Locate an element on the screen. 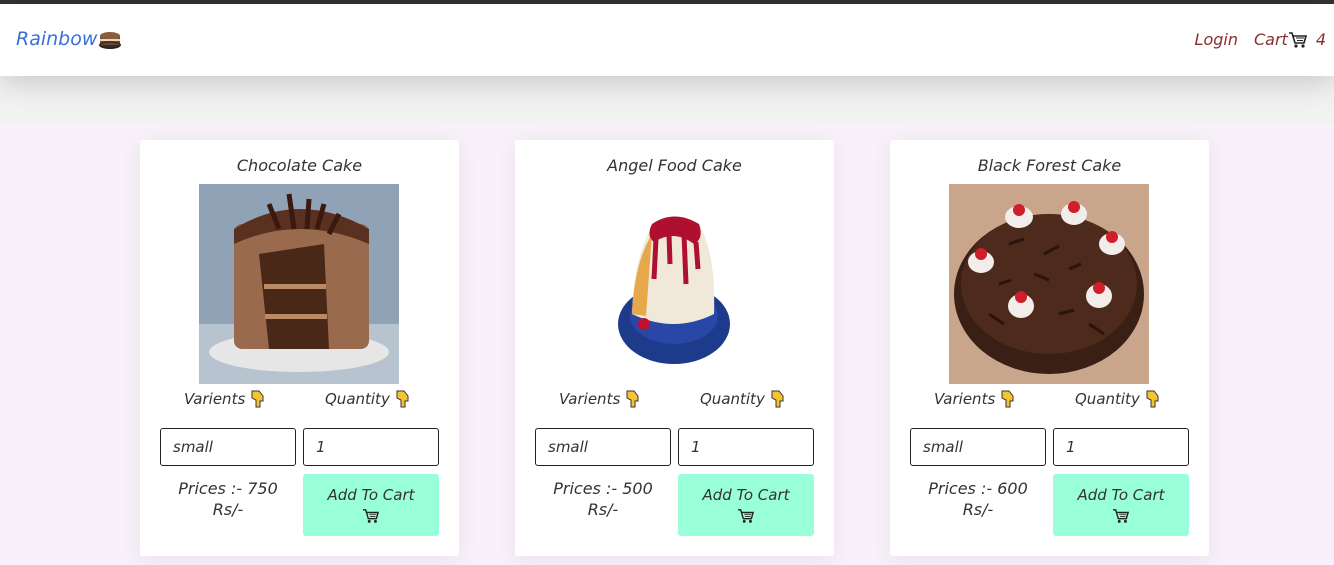  price-text: Prices :- 500 Rs/- is located at coordinates (603, 499).